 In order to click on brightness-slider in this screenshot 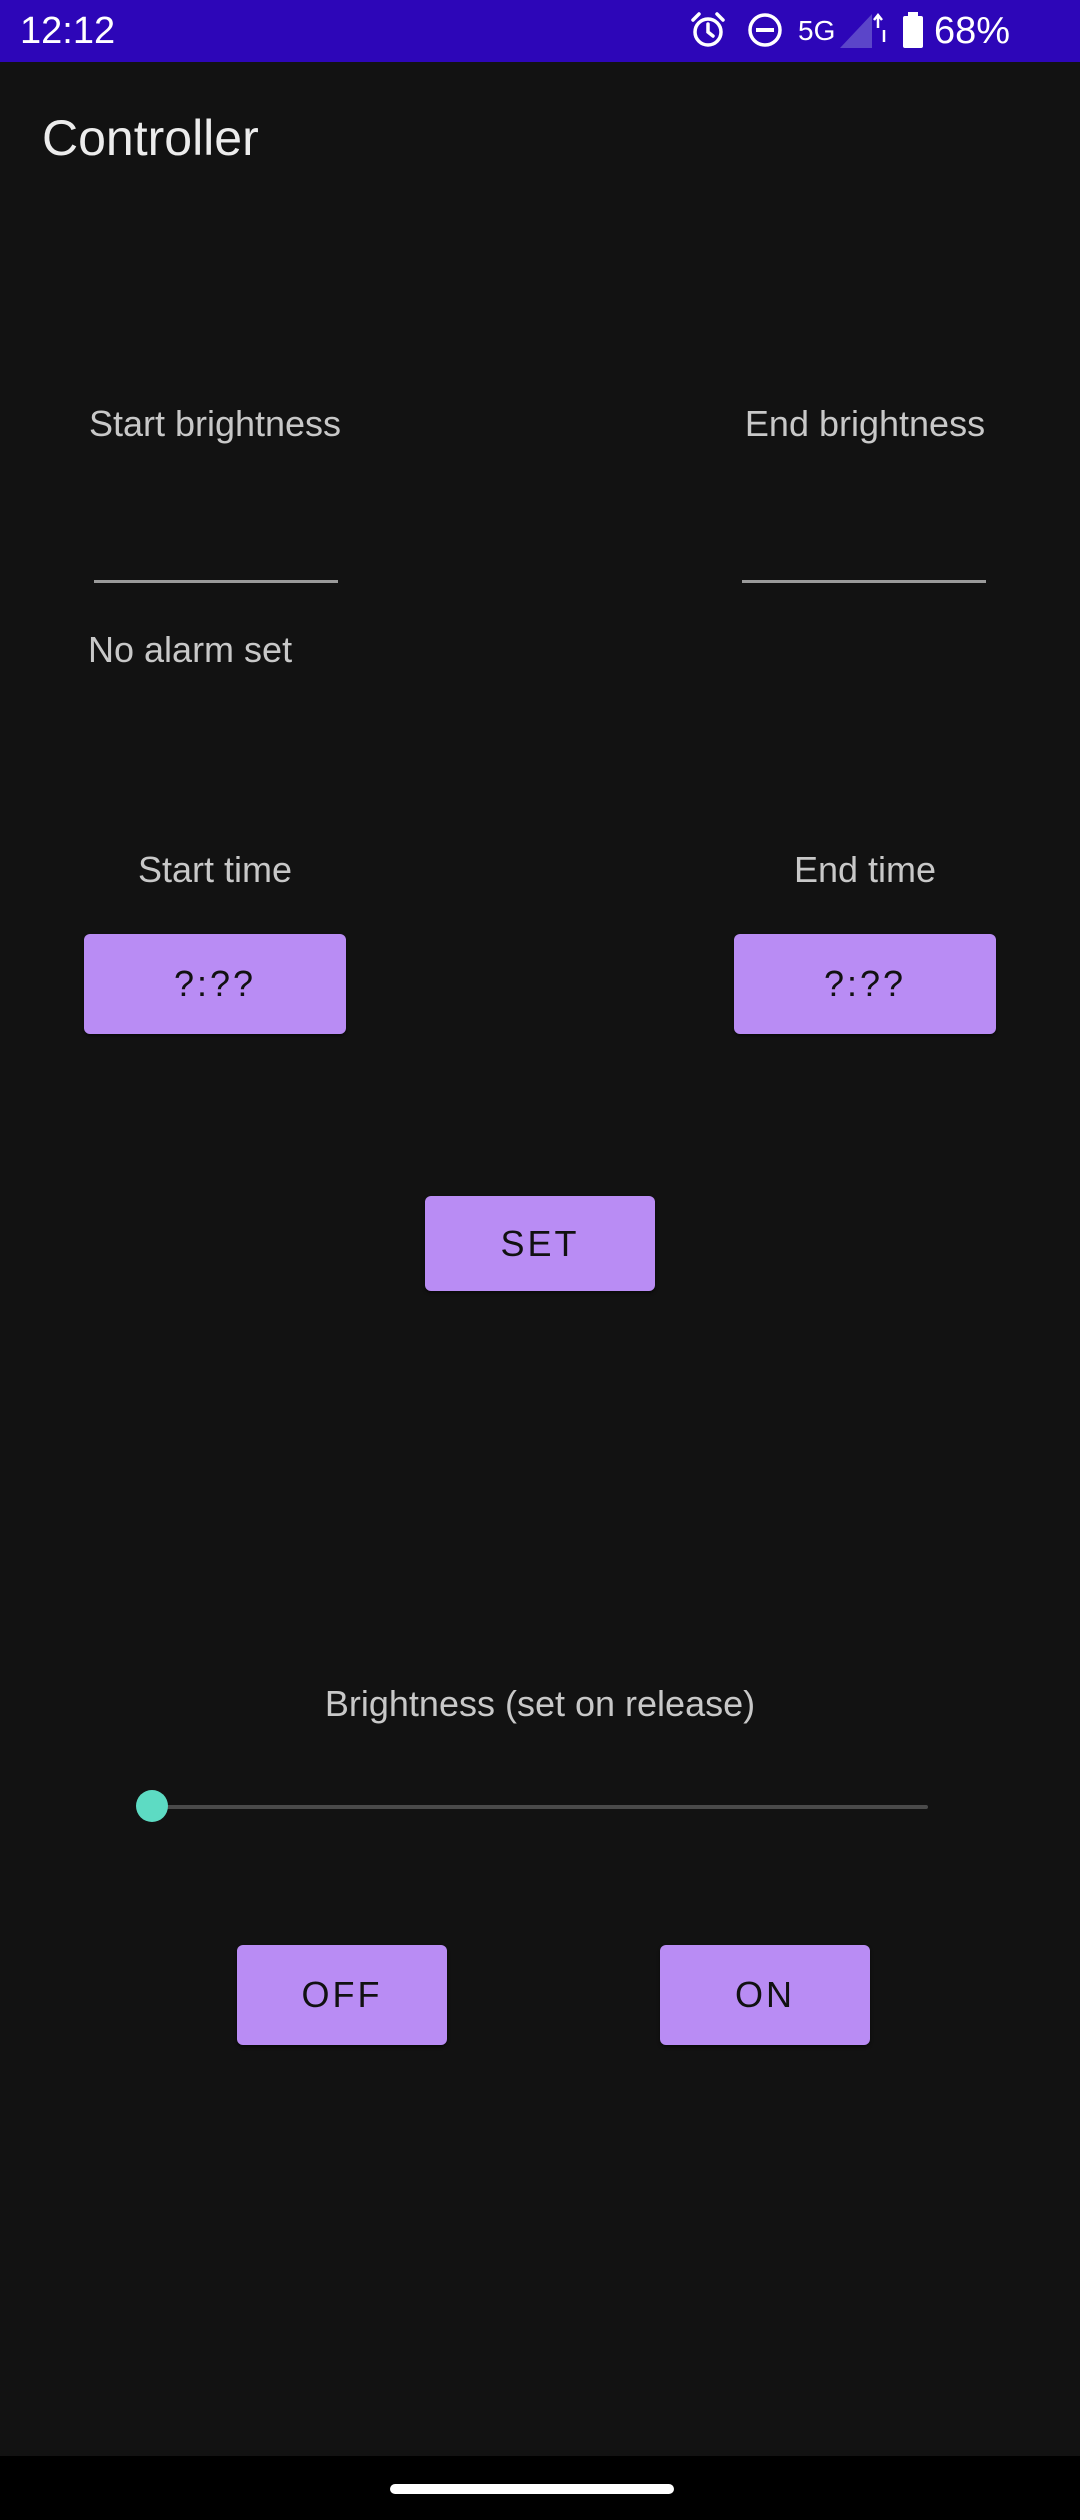, I will do `click(540, 1807)`.